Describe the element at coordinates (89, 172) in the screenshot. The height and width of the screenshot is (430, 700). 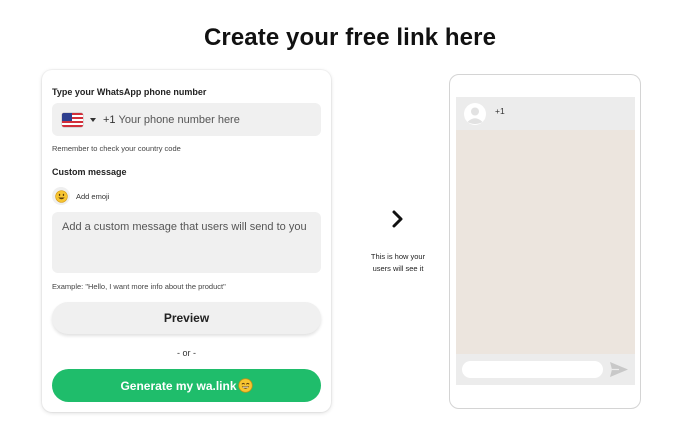
I see `custom-message-label: Custom message` at that location.